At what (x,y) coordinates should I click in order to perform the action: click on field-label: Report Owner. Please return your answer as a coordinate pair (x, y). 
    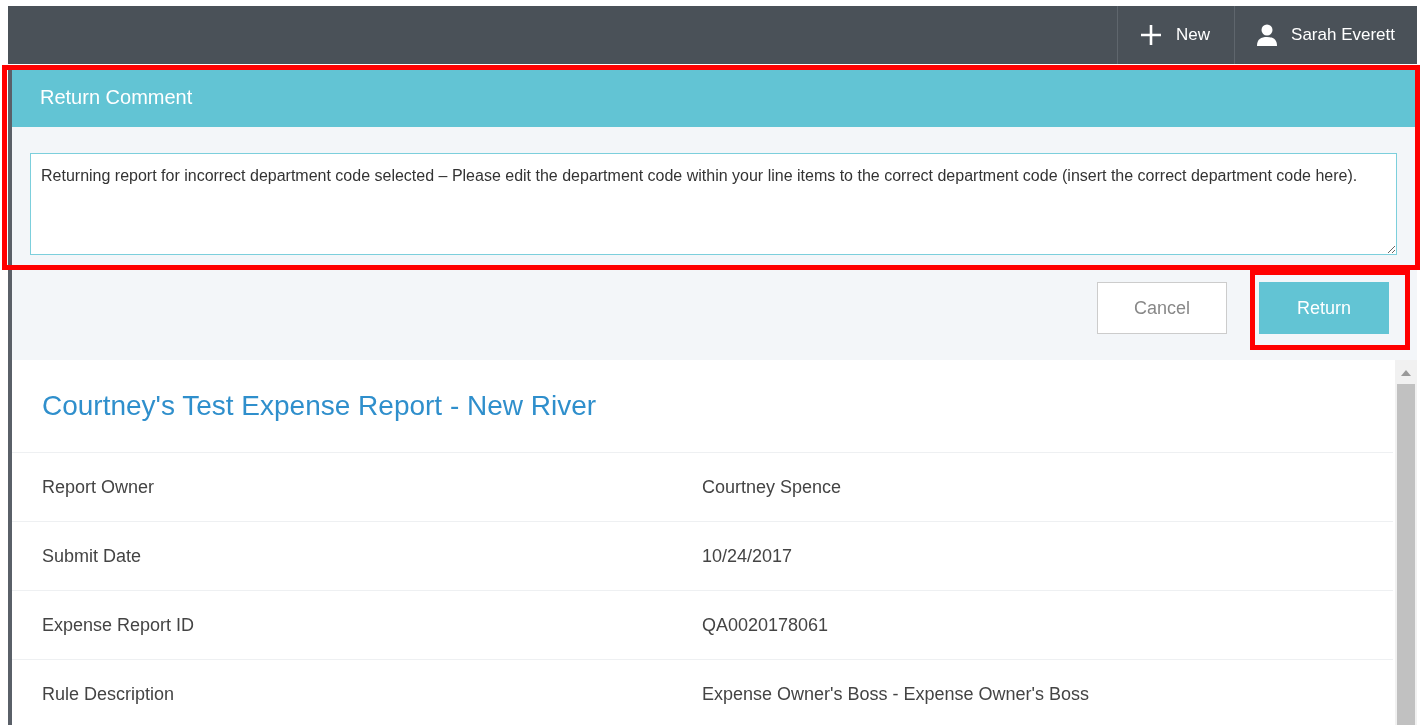
    Looking at the image, I should click on (99, 487).